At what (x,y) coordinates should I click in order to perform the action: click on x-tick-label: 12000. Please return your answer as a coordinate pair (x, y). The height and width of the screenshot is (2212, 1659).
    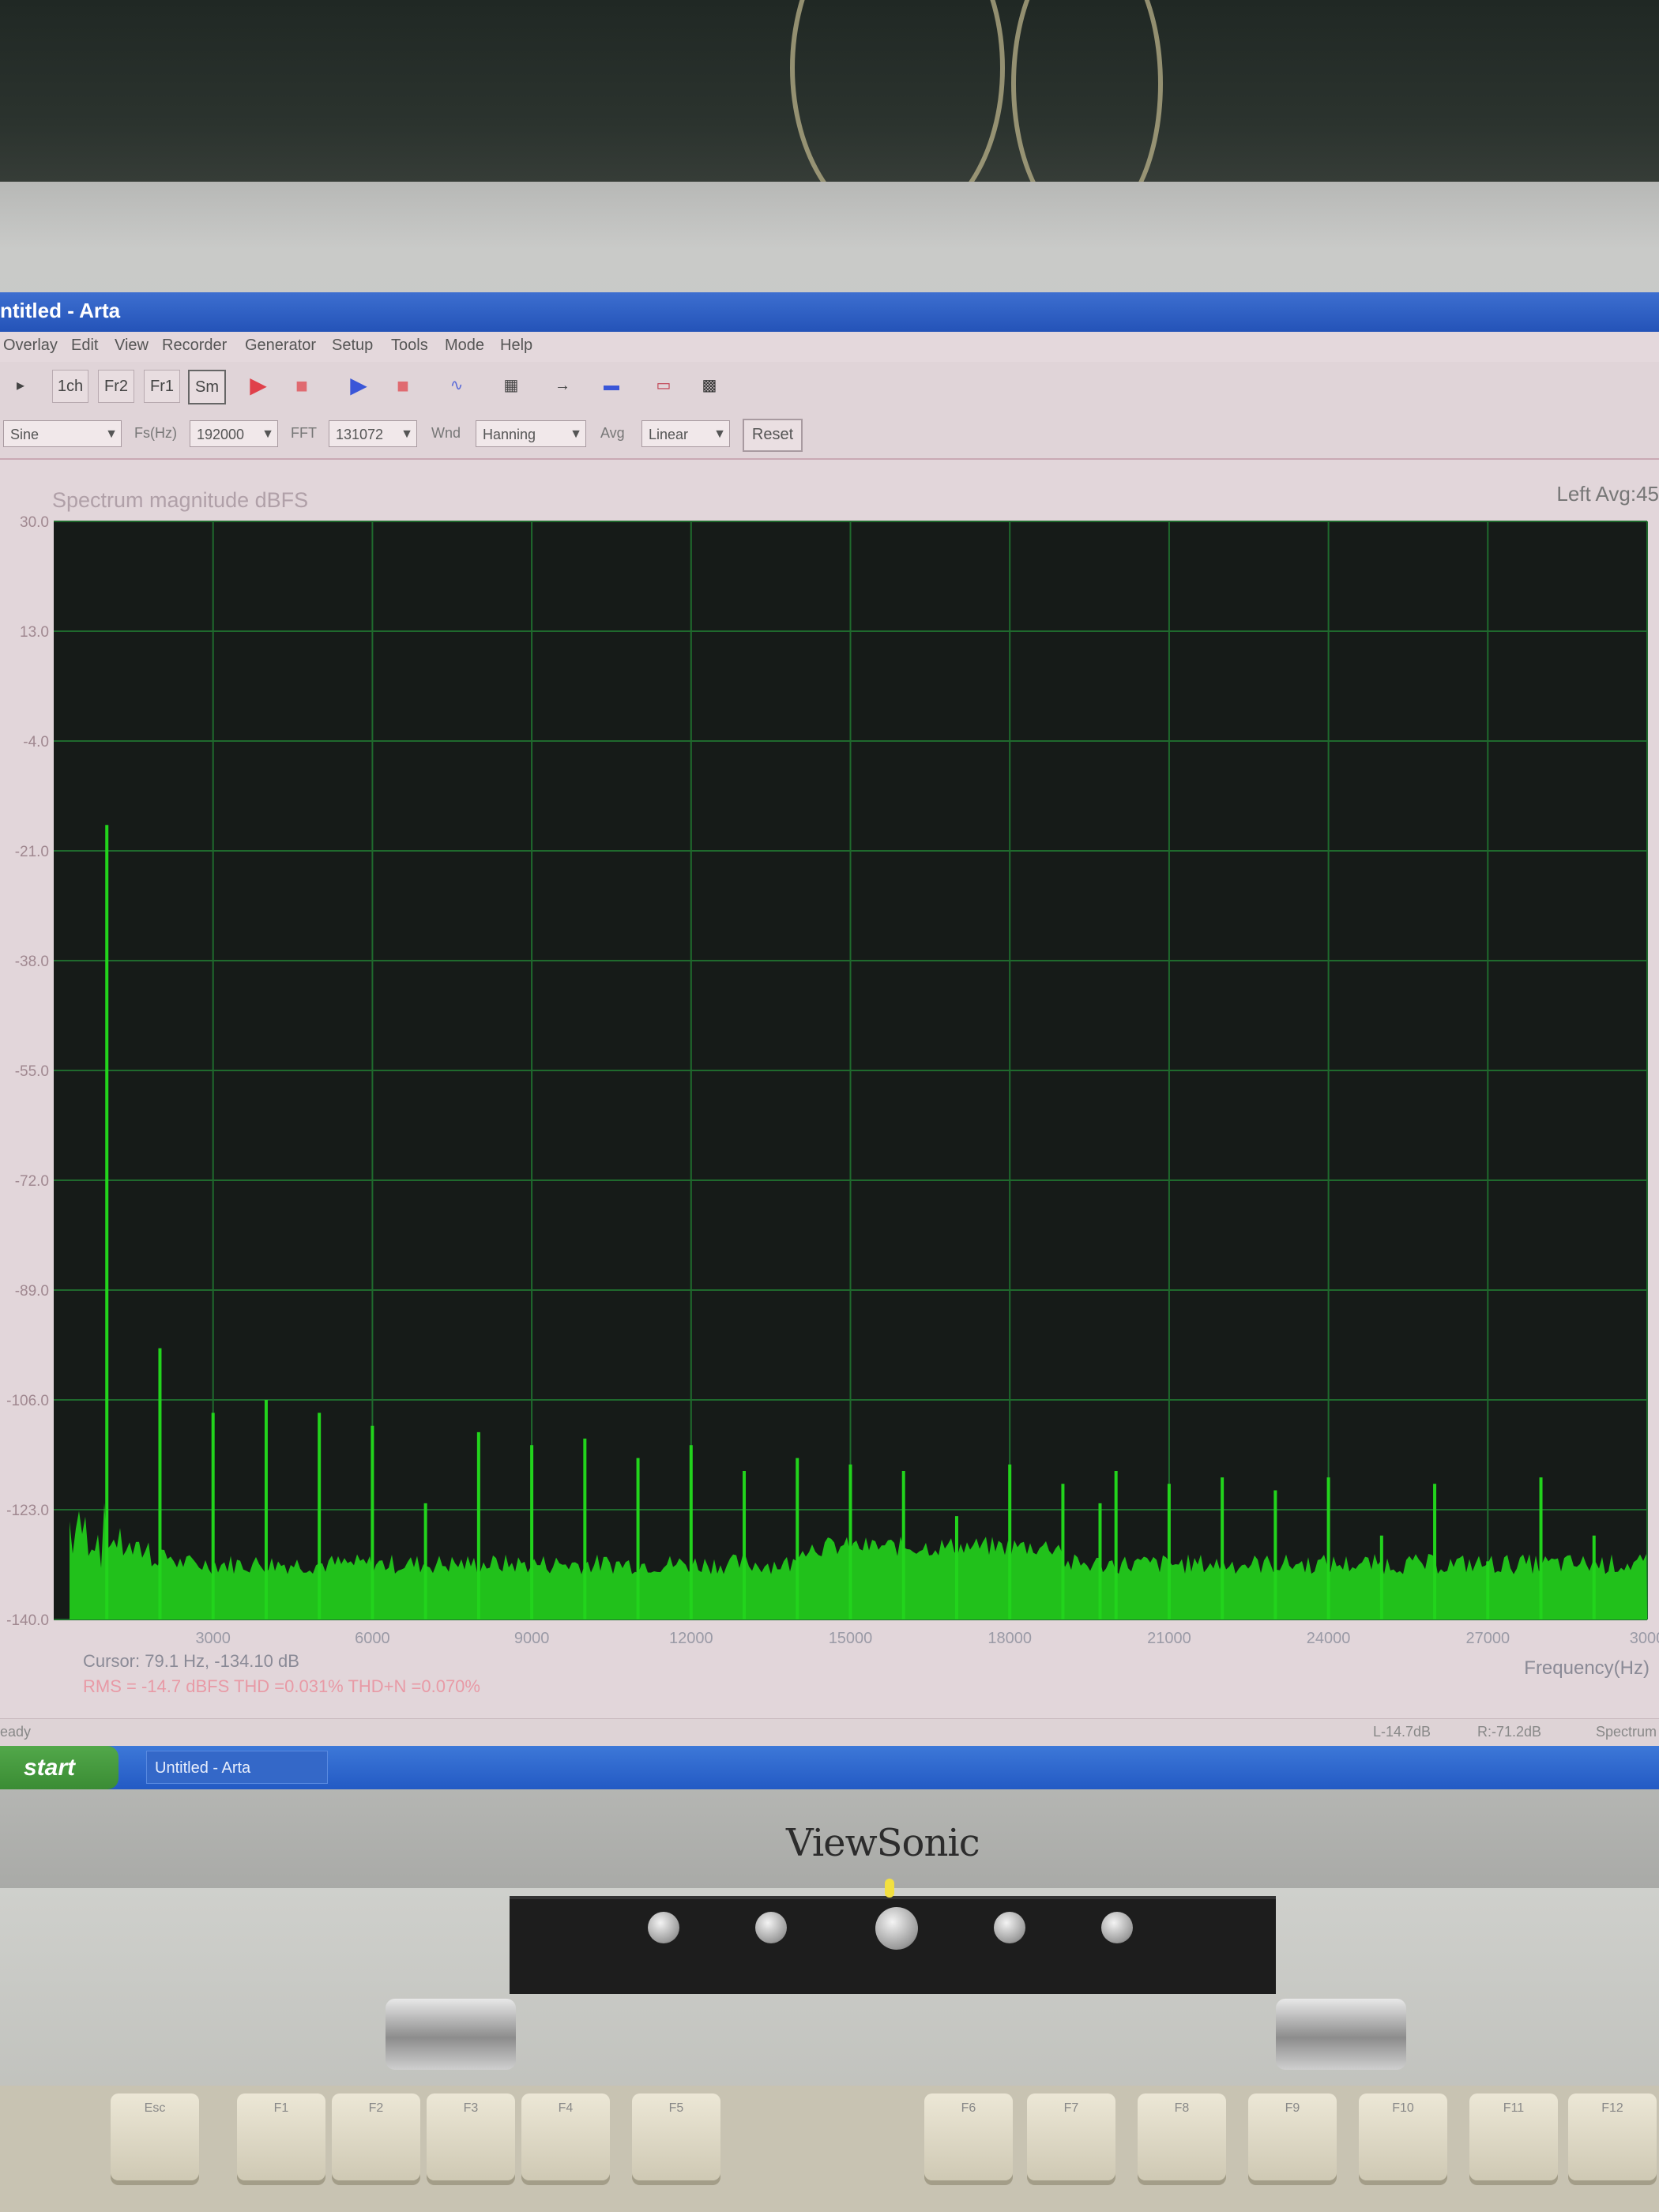
    Looking at the image, I should click on (691, 1639).